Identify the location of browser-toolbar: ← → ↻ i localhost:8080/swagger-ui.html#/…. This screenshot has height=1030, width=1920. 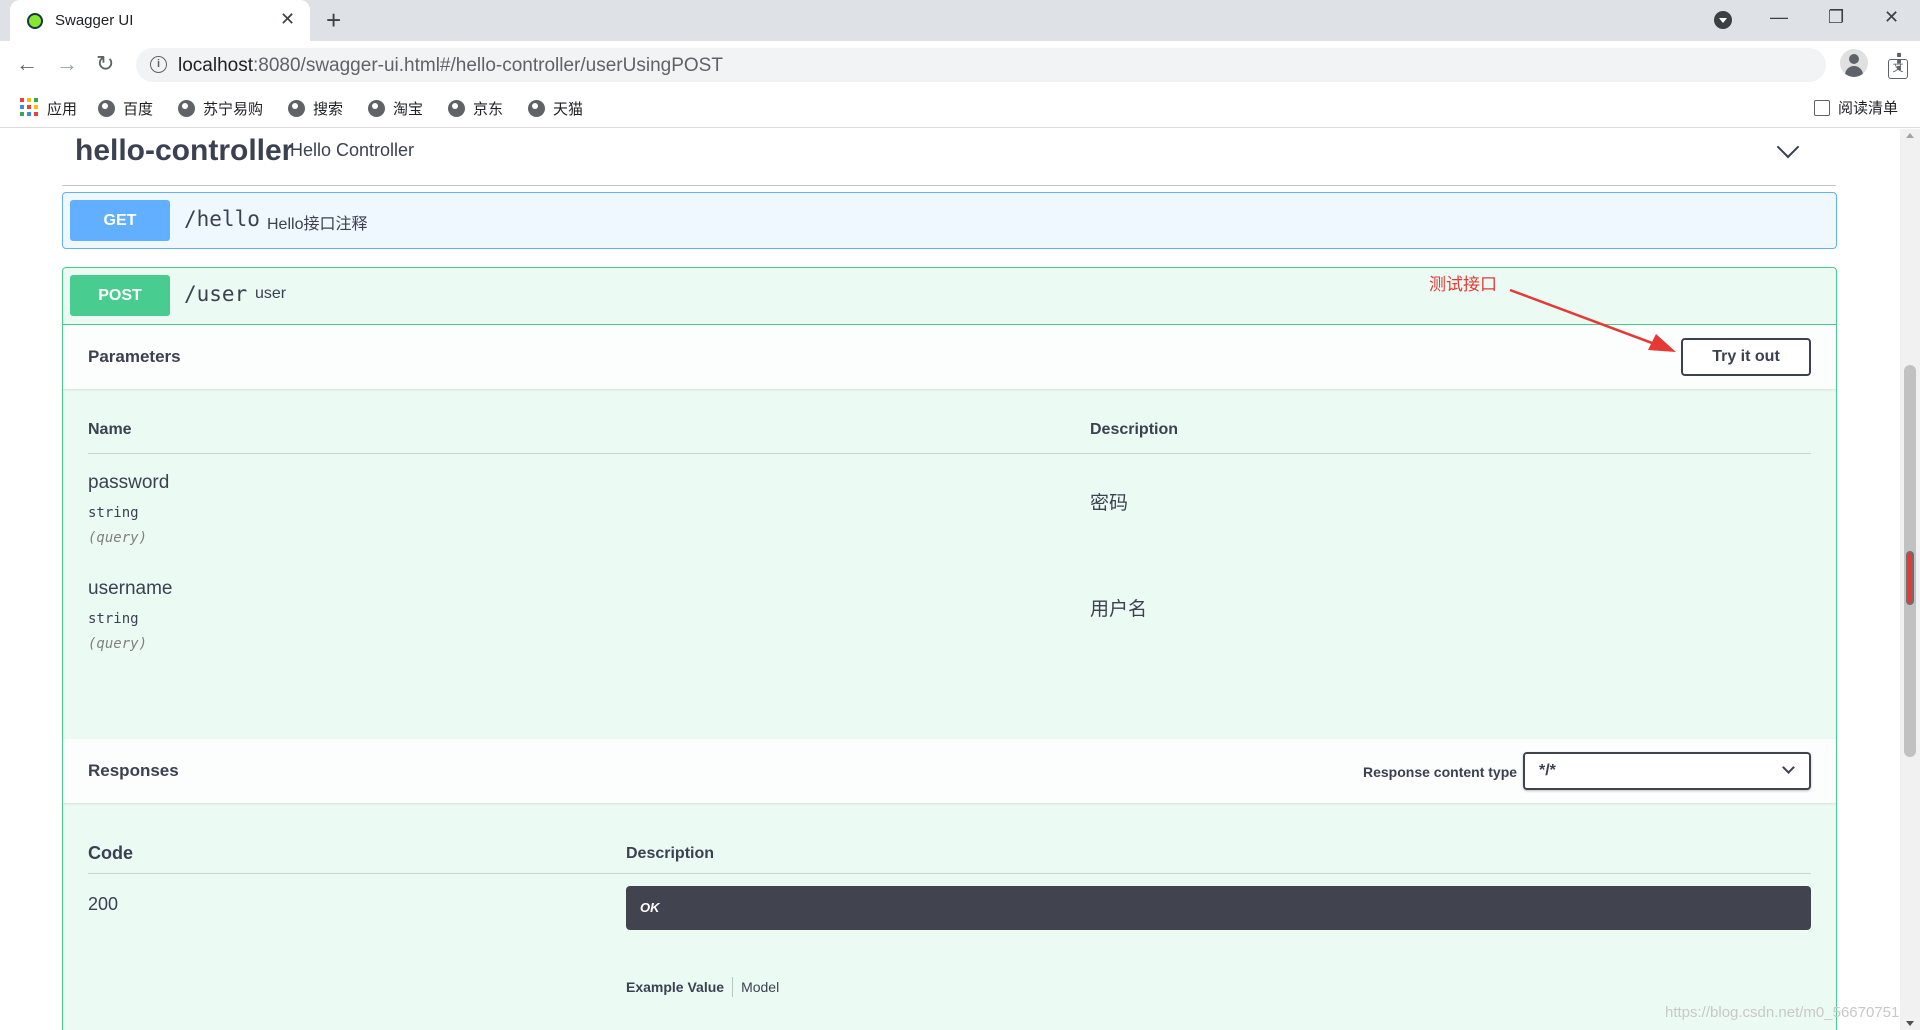
(960, 64).